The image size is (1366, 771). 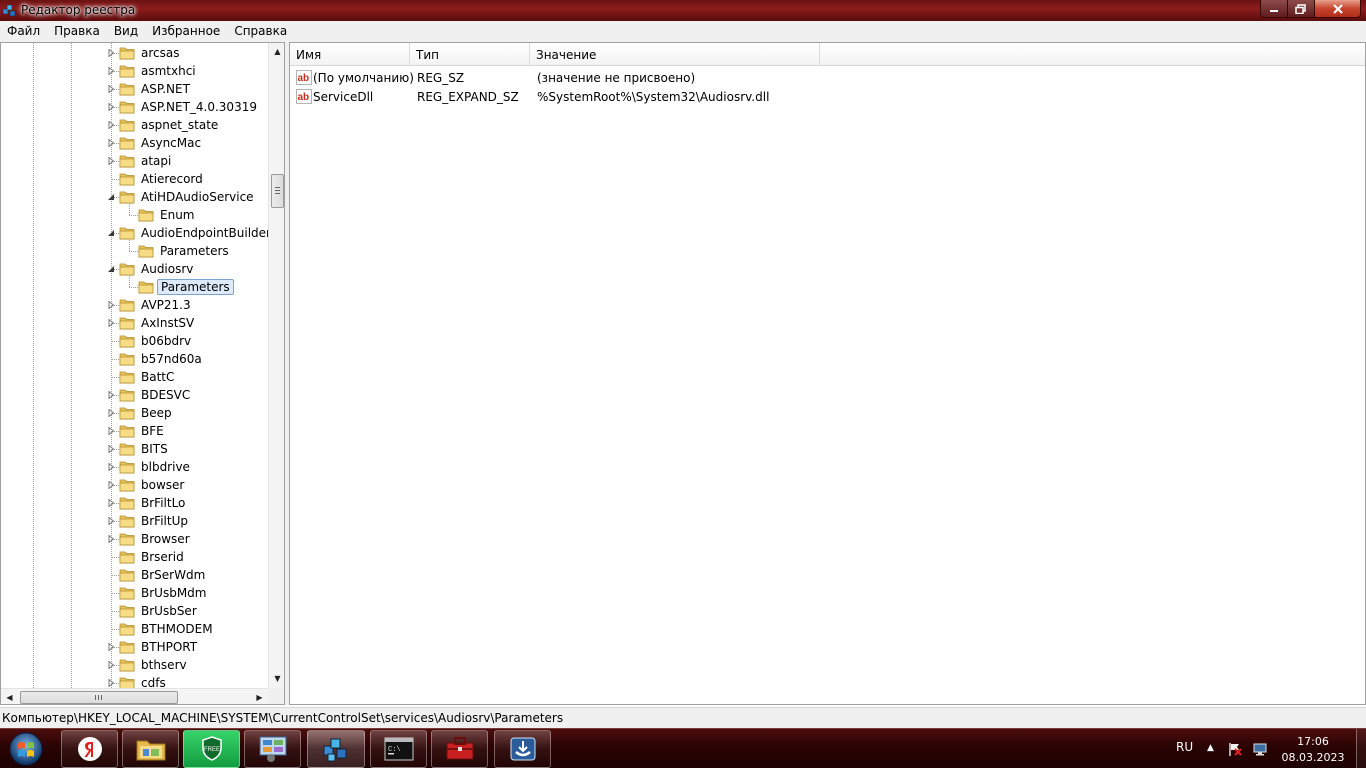 What do you see at coordinates (1301, 9) in the screenshot?
I see `maximize-button` at bounding box center [1301, 9].